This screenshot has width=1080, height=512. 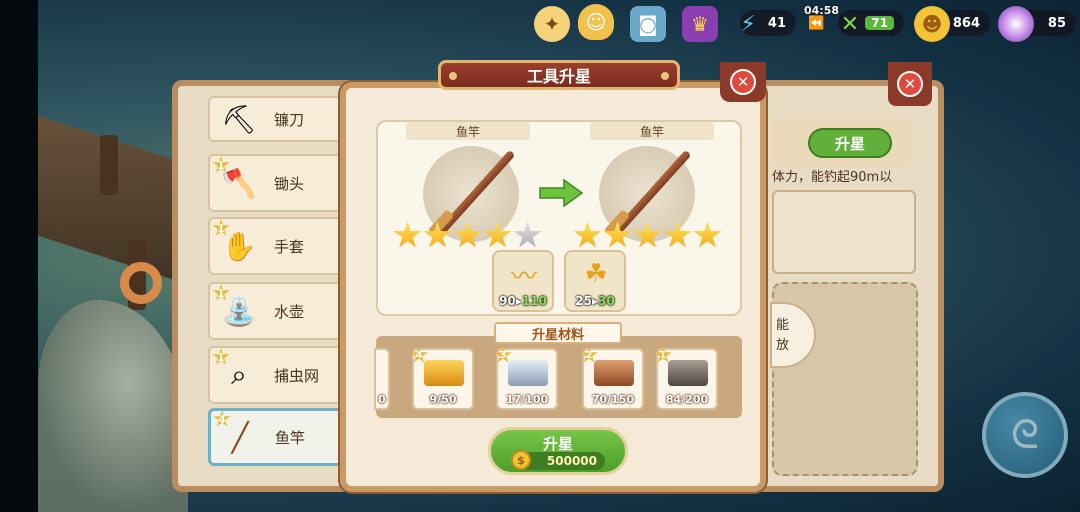 I want to click on energy-value: 41, so click(x=776, y=23).